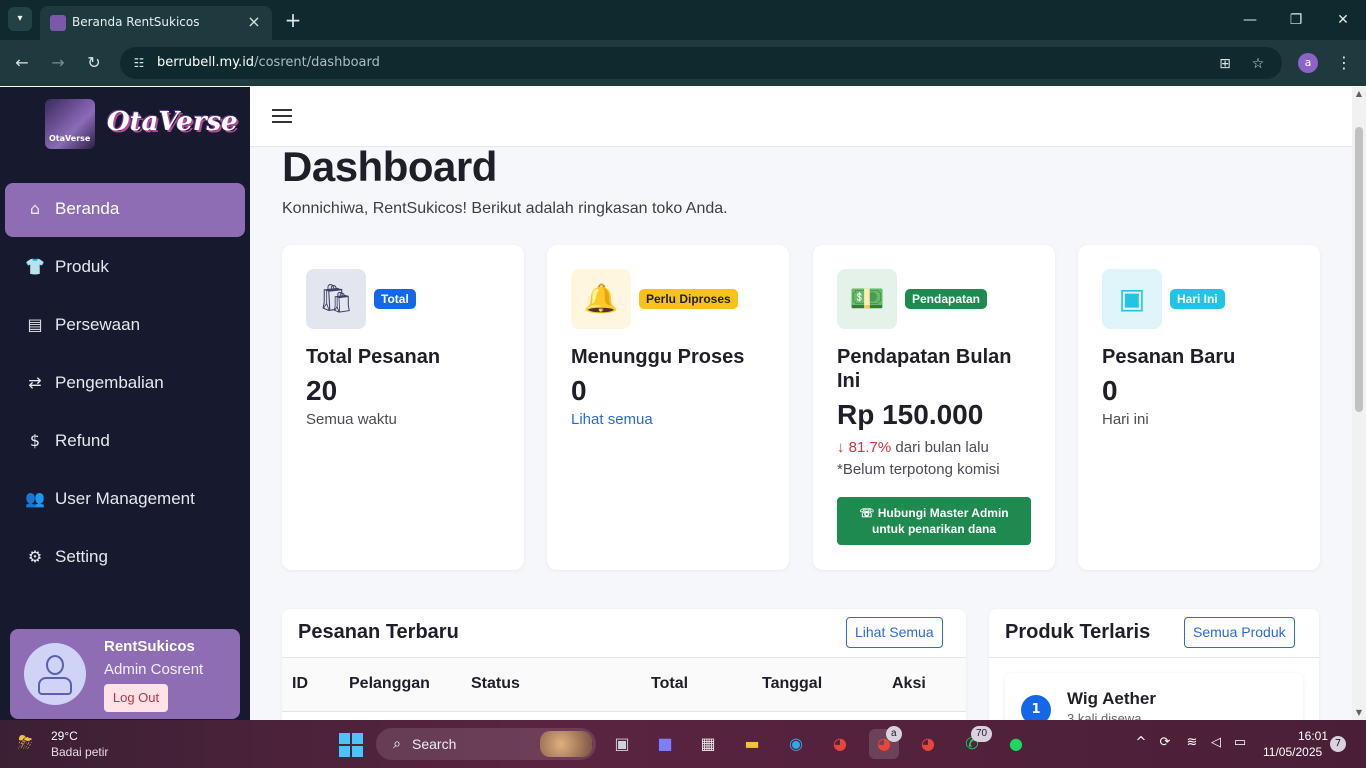  Describe the element at coordinates (1141, 743) in the screenshot. I see `tray-overflow-icon: ^` at that location.